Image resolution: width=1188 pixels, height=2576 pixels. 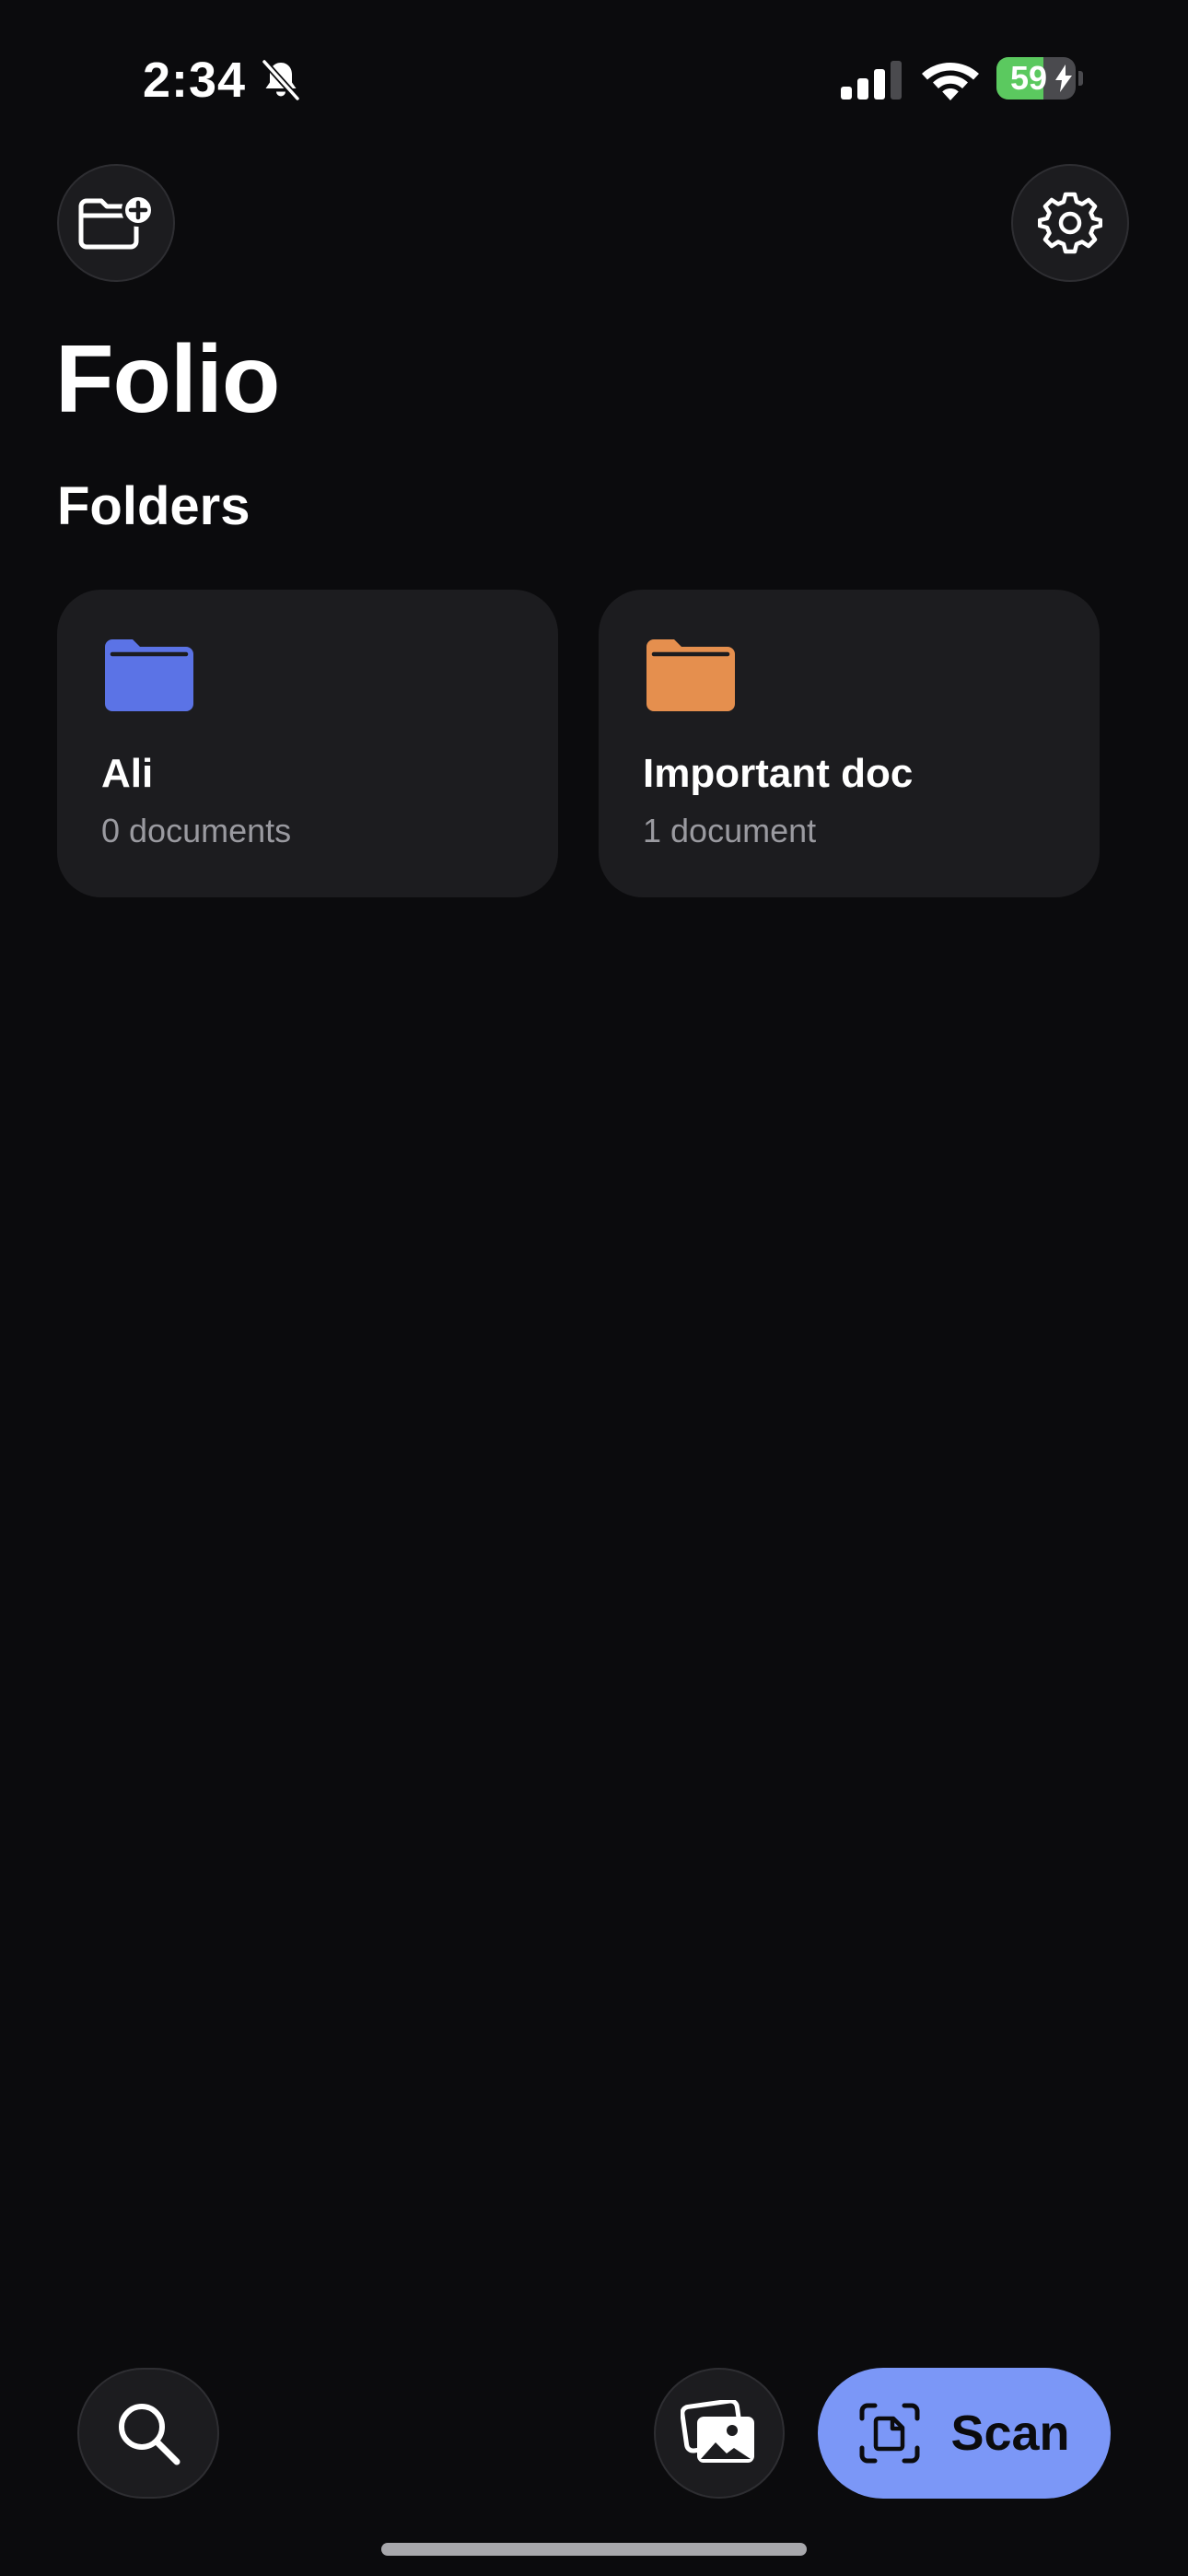 I want to click on bolt-icon, so click(x=1063, y=78).